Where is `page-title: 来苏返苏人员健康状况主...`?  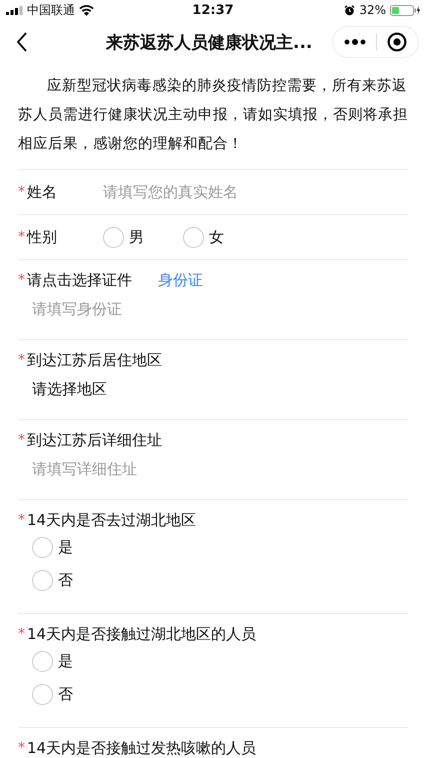
page-title: 来苏返苏人员健康状况主... is located at coordinates (209, 43).